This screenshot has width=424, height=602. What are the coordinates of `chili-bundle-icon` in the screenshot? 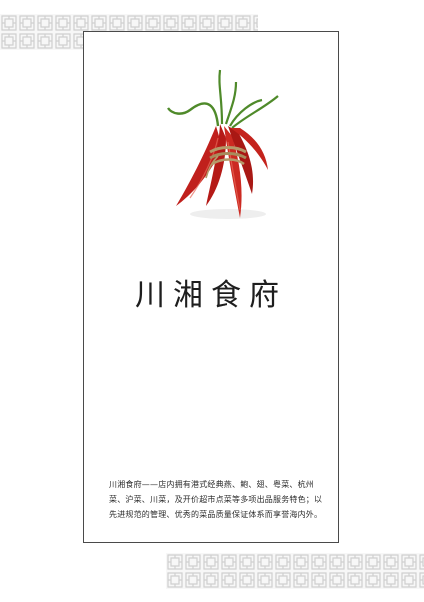 It's located at (223, 144).